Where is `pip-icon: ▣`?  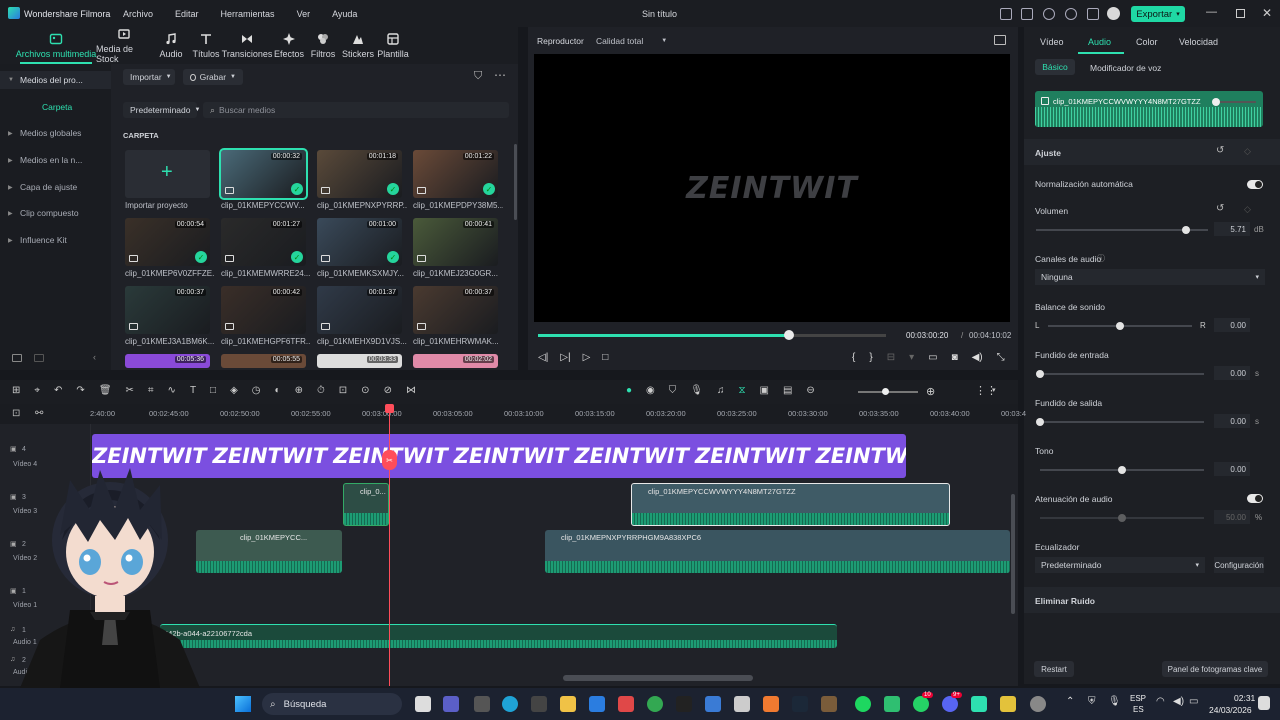 pip-icon: ▣ is located at coordinates (764, 390).